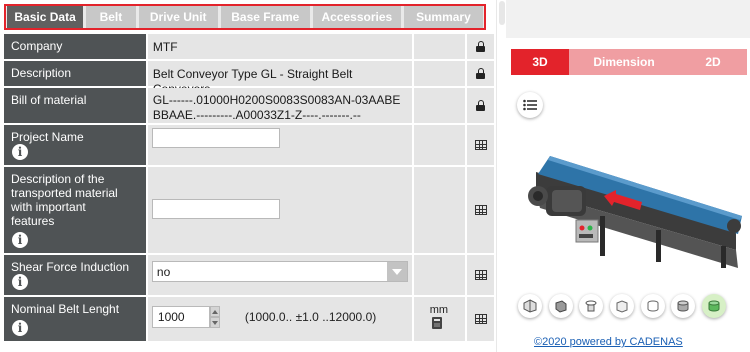 The width and height of the screenshot is (750, 352). I want to click on transported-material-cell, so click(279, 210).